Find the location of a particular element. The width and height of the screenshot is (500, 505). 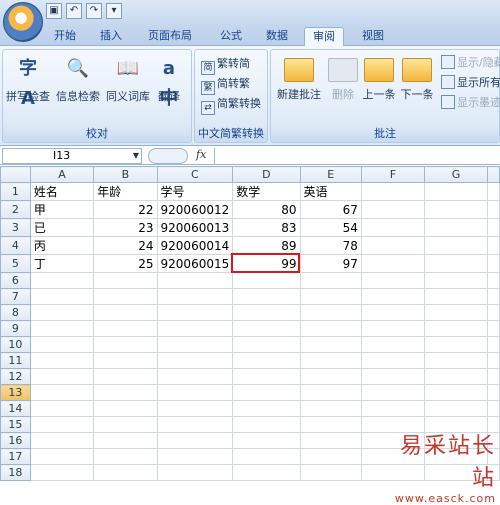

cell: 25 is located at coordinates (125, 263).